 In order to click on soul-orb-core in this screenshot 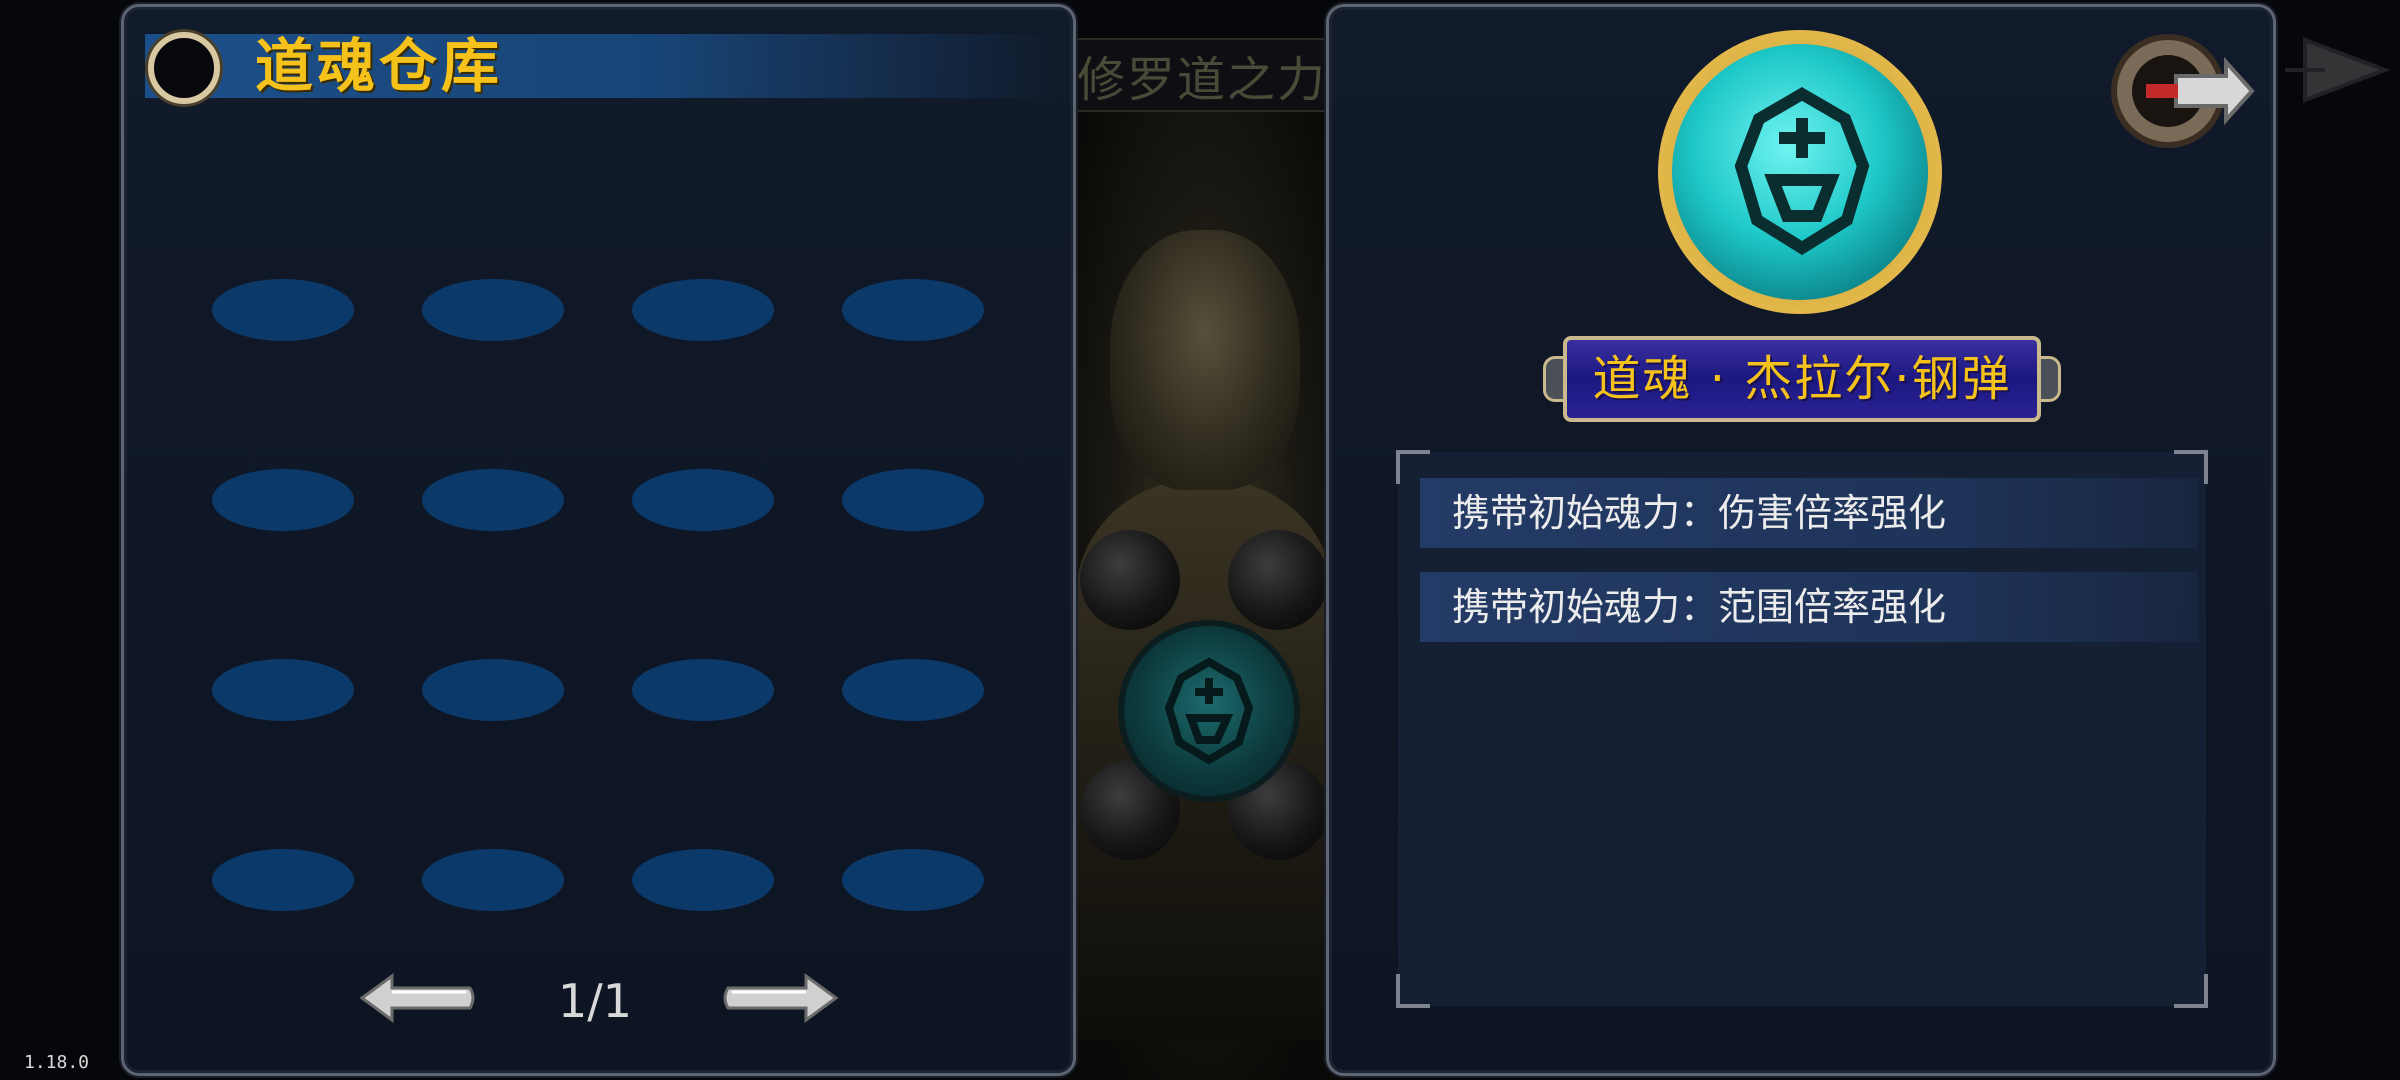, I will do `click(1800, 172)`.